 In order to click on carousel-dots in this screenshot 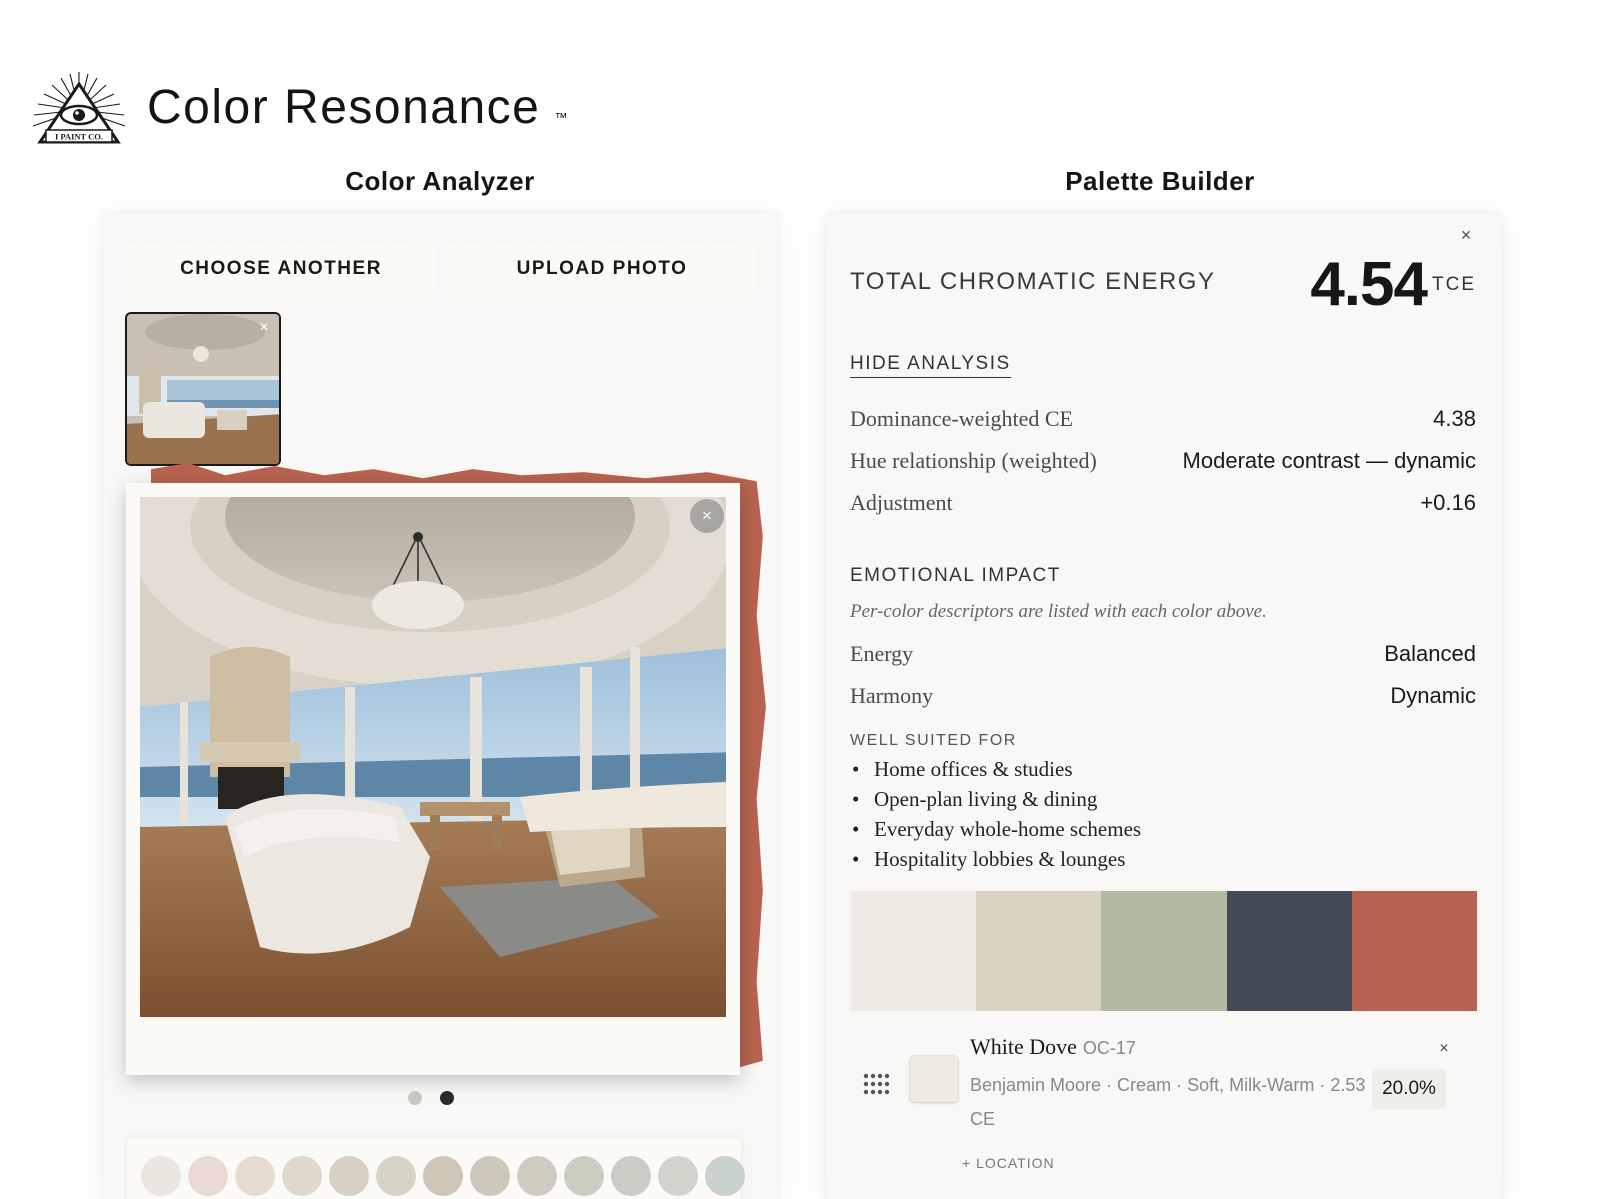, I will do `click(443, 1099)`.